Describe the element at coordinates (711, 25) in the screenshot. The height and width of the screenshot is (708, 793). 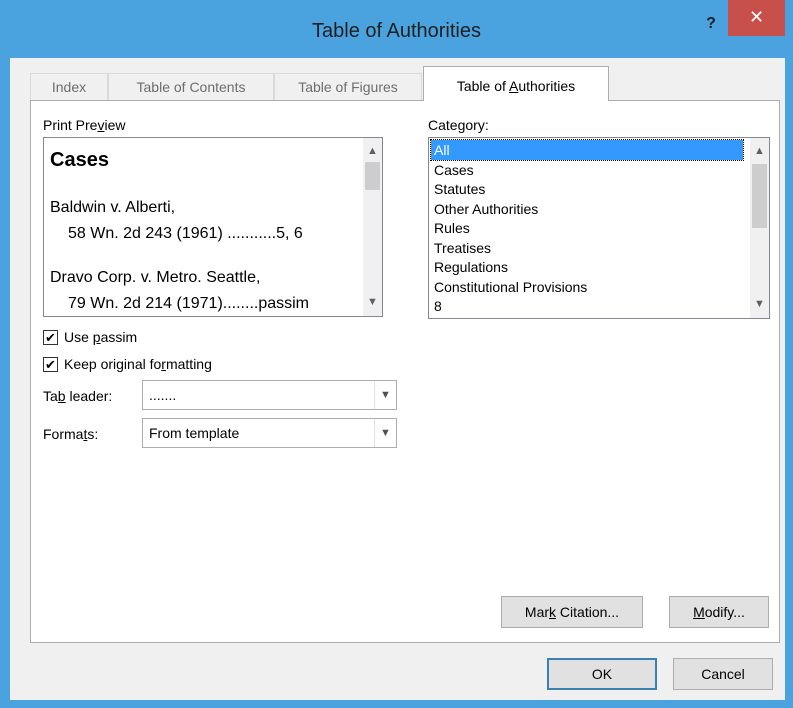
I see `help-button: ?` at that location.